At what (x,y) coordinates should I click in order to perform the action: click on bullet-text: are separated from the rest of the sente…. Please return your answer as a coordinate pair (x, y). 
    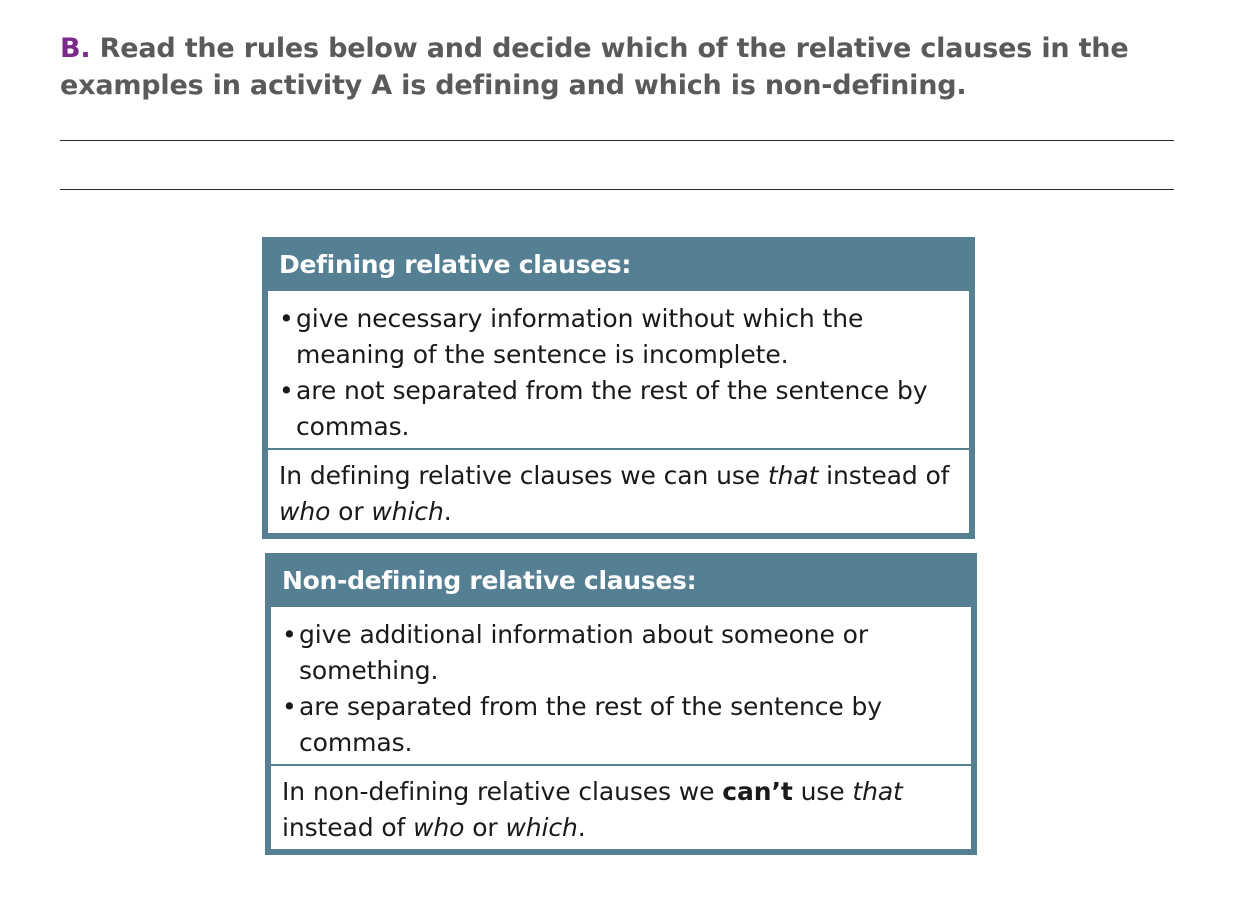
    Looking at the image, I should click on (590, 724).